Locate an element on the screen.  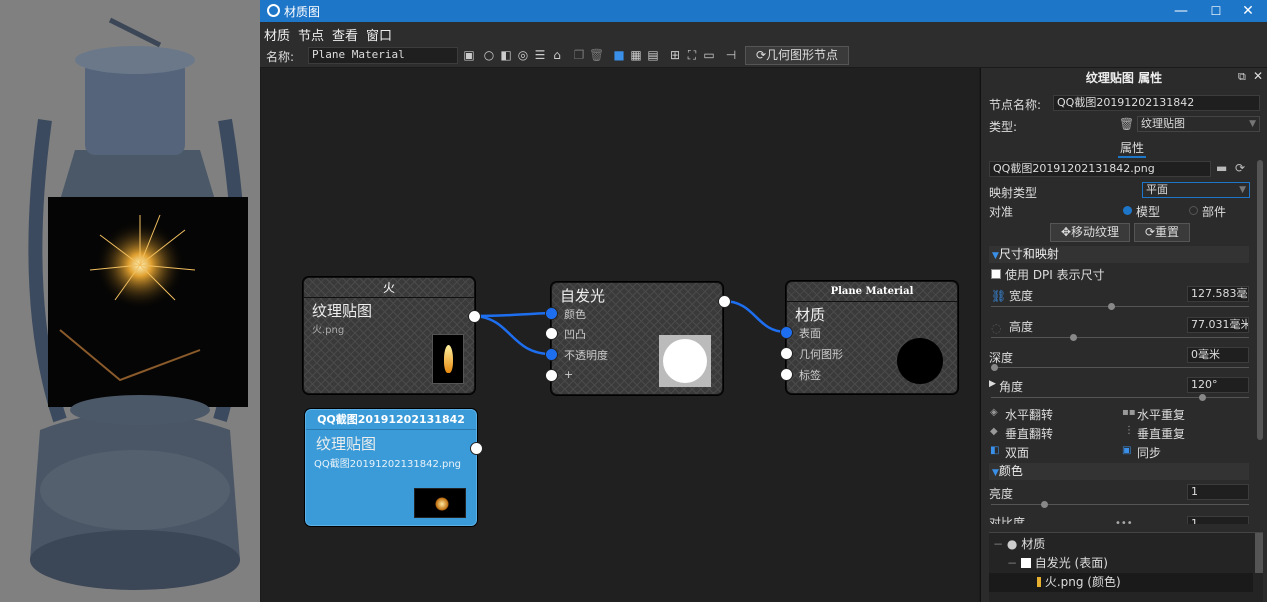
depth-input: 0毫米 is located at coordinates (1218, 355).